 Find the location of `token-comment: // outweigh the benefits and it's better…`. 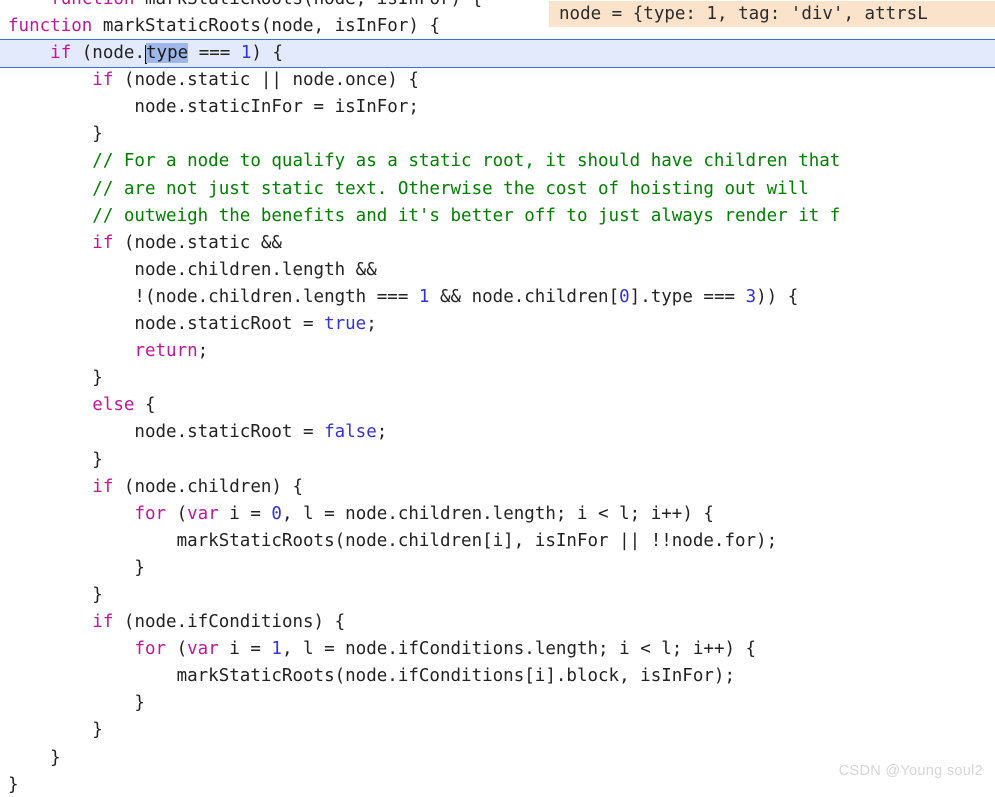

token-comment: // outweigh the benefits and it's better… is located at coordinates (424, 215).